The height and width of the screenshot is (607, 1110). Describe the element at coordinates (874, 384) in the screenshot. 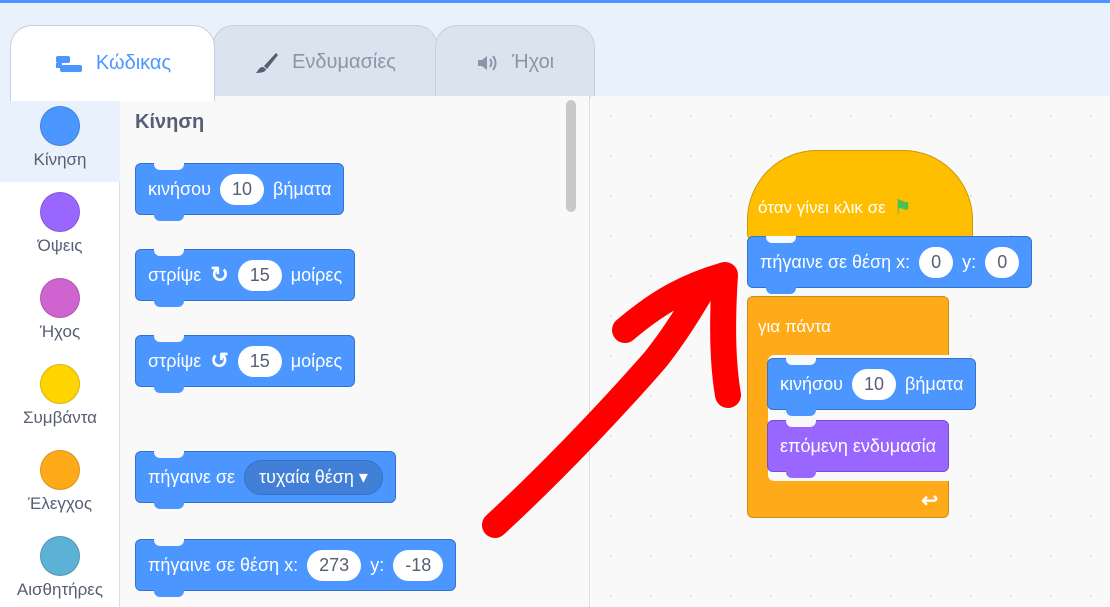

I see `script-move-steps-input: 10` at that location.